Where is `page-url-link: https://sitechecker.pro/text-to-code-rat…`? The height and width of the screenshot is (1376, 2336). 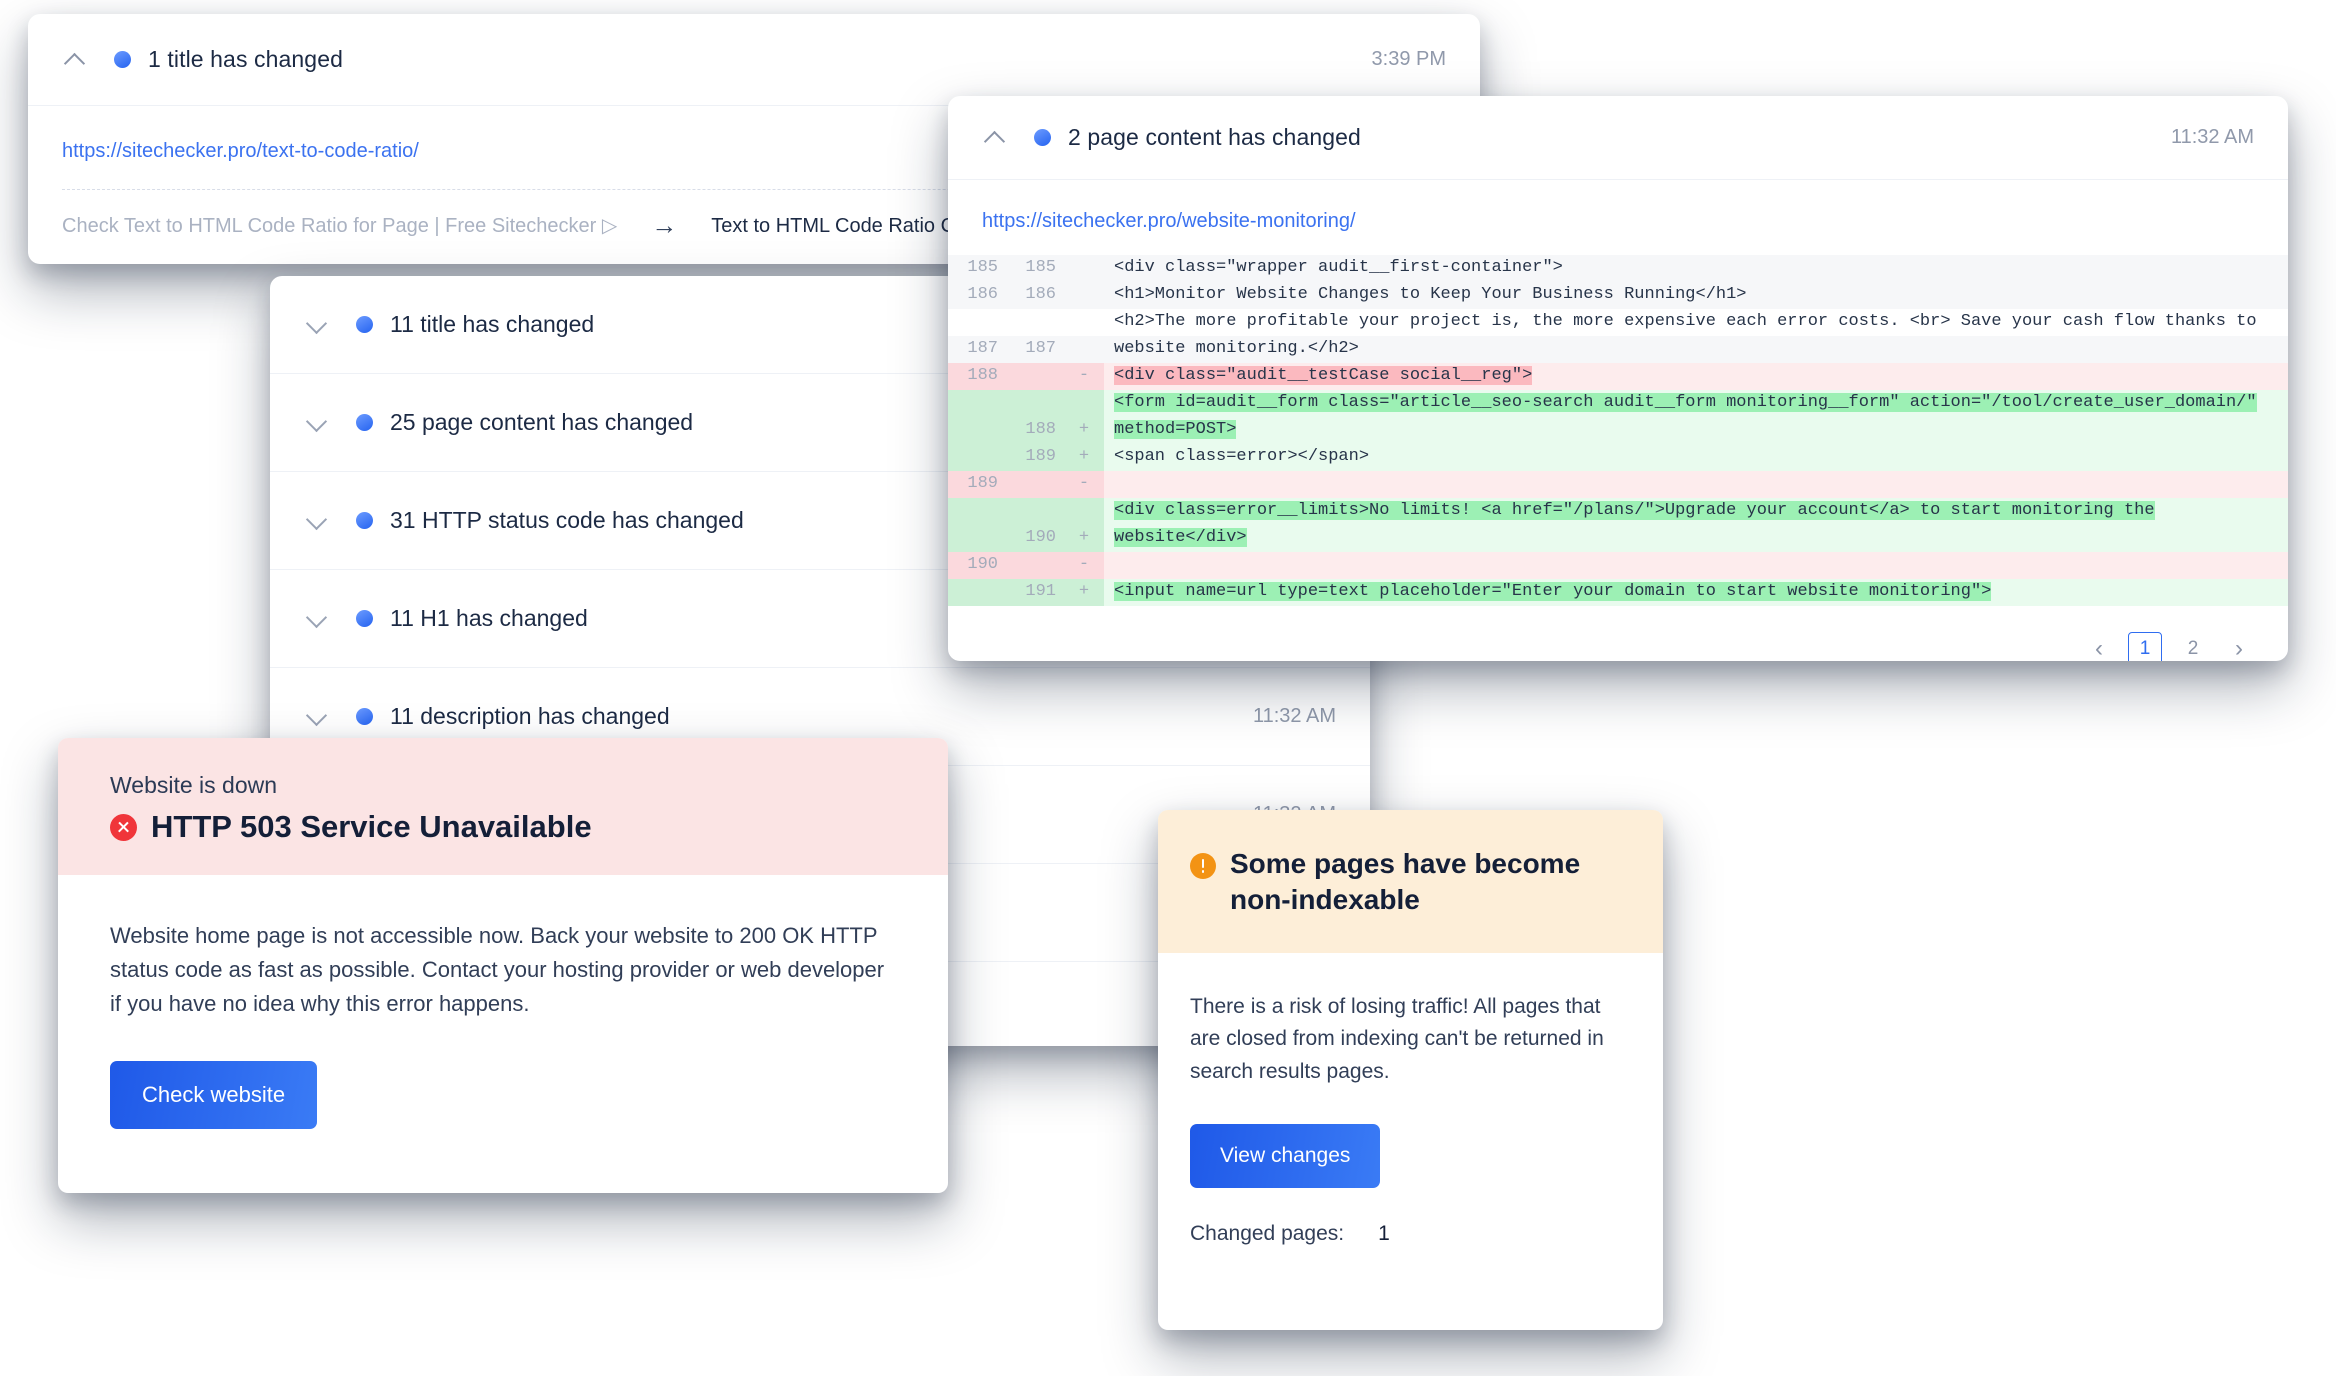 page-url-link: https://sitechecker.pro/text-to-code-rat… is located at coordinates (240, 151).